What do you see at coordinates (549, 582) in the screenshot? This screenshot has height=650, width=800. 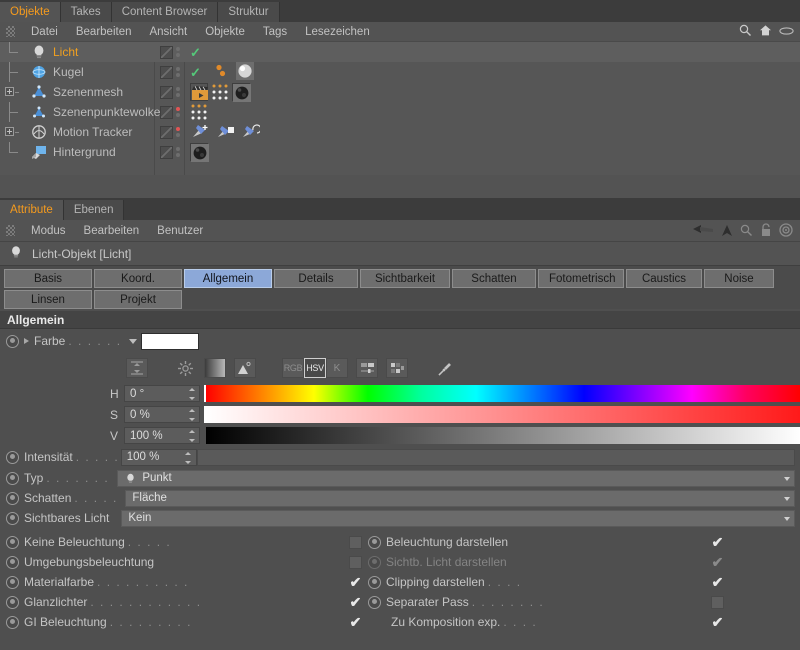 I see `checkbox-clipping-darstellen: Clipping darstellen . . . . ✔` at bounding box center [549, 582].